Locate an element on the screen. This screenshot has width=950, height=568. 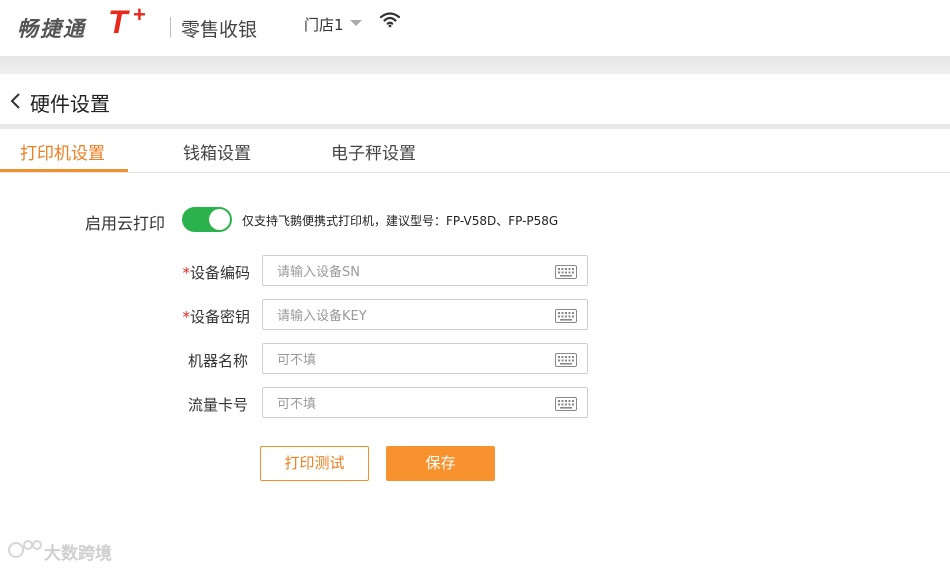
save-button: 保存 is located at coordinates (440, 463).